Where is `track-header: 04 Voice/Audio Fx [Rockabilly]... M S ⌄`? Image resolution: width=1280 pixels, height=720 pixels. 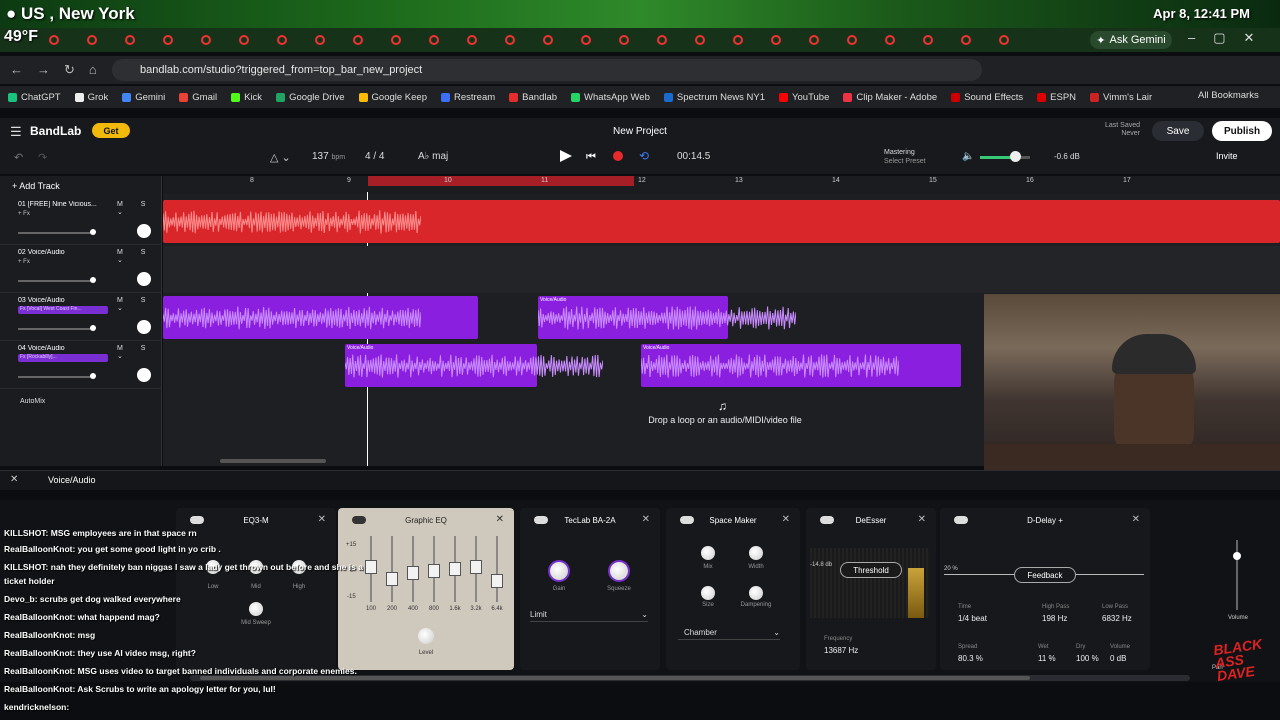 track-header: 04 Voice/Audio Fx [Rockabilly]... M S ⌄ is located at coordinates (81, 365).